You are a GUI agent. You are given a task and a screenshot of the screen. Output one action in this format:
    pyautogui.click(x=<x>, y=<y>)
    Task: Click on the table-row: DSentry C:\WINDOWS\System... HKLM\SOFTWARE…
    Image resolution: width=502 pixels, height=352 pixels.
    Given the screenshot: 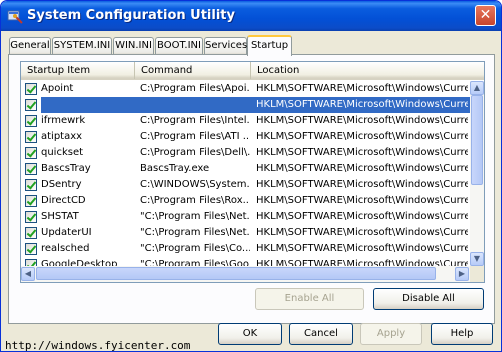 What is the action you would take?
    pyautogui.click(x=245, y=185)
    